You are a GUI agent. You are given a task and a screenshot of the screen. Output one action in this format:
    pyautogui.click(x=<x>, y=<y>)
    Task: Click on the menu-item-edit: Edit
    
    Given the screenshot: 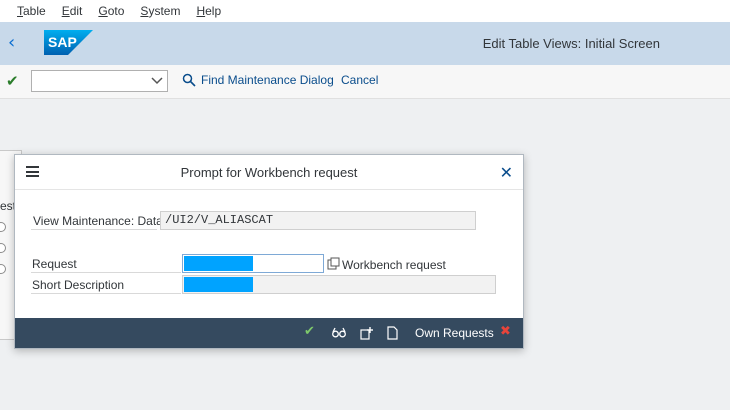 What is the action you would take?
    pyautogui.click(x=72, y=11)
    